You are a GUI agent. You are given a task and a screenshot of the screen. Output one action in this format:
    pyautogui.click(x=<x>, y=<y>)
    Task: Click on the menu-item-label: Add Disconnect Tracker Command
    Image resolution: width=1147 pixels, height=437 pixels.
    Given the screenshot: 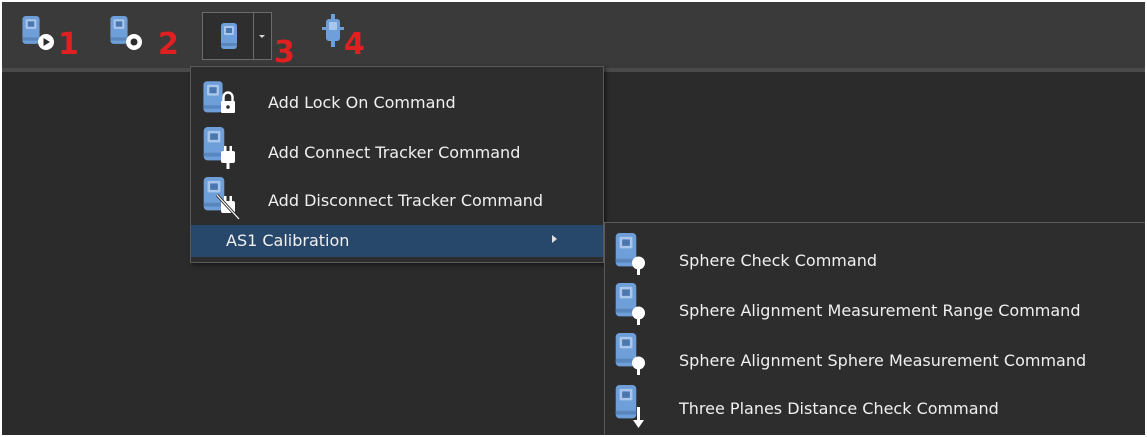 What is the action you would take?
    pyautogui.click(x=406, y=200)
    